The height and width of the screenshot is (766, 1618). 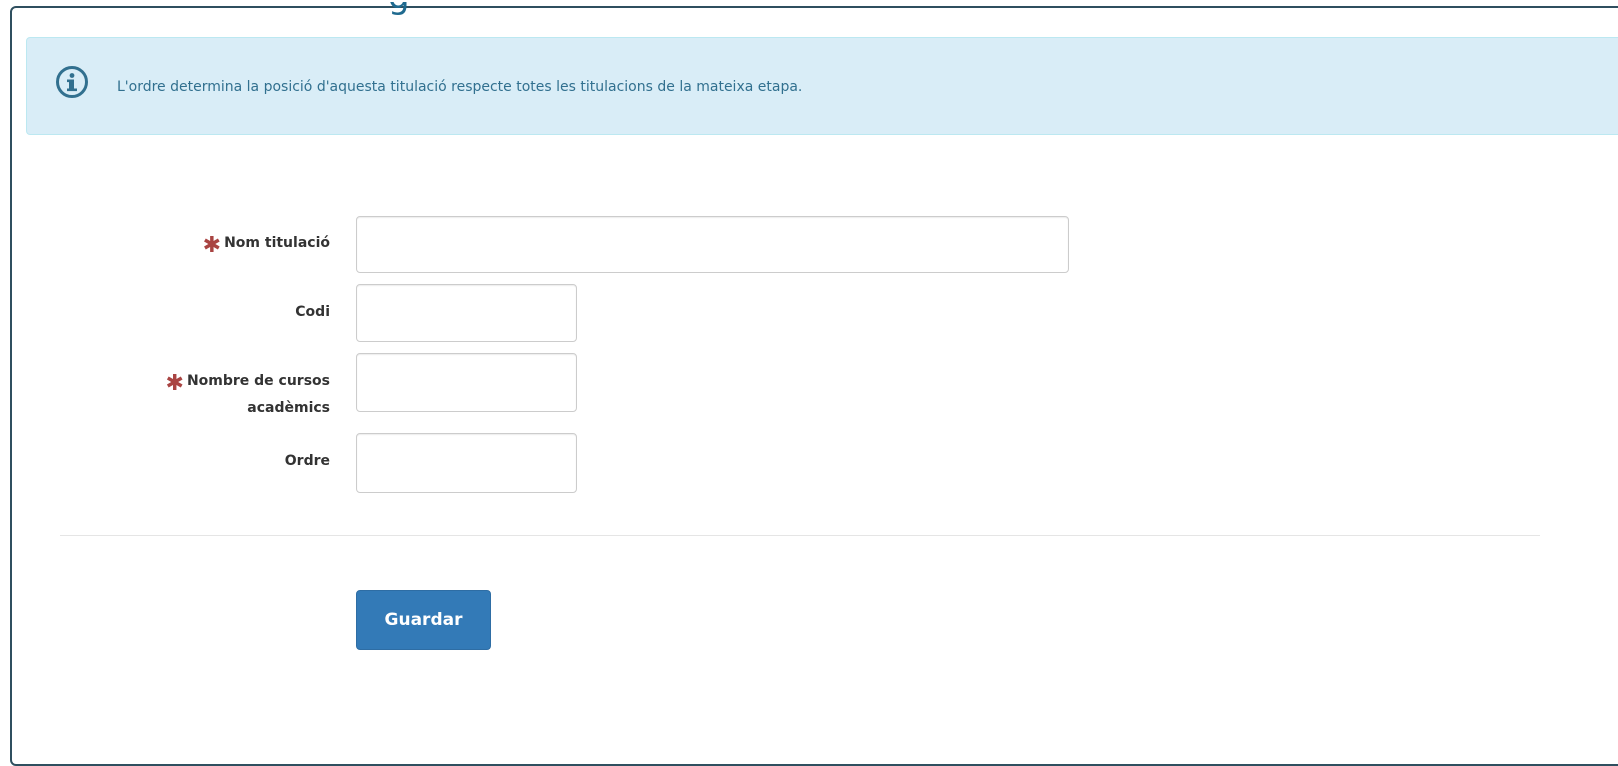 What do you see at coordinates (466, 382) in the screenshot?
I see `nombre-cursos-input` at bounding box center [466, 382].